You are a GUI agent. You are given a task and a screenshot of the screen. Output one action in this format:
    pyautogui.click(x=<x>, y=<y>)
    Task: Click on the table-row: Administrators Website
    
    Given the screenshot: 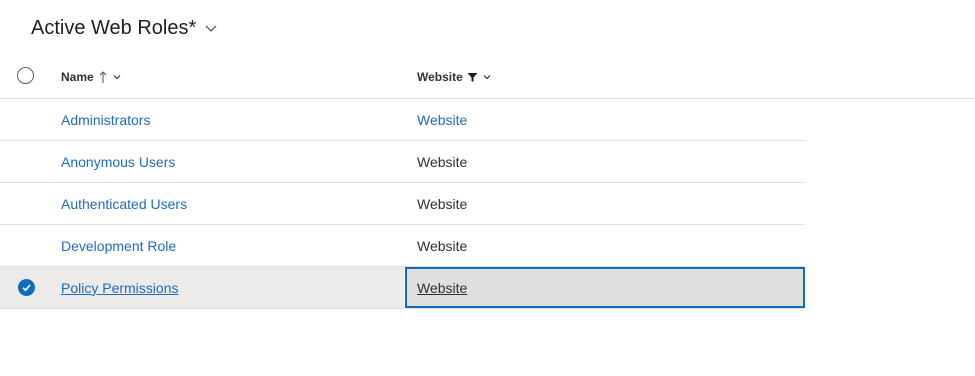 What is the action you would take?
    pyautogui.click(x=402, y=120)
    